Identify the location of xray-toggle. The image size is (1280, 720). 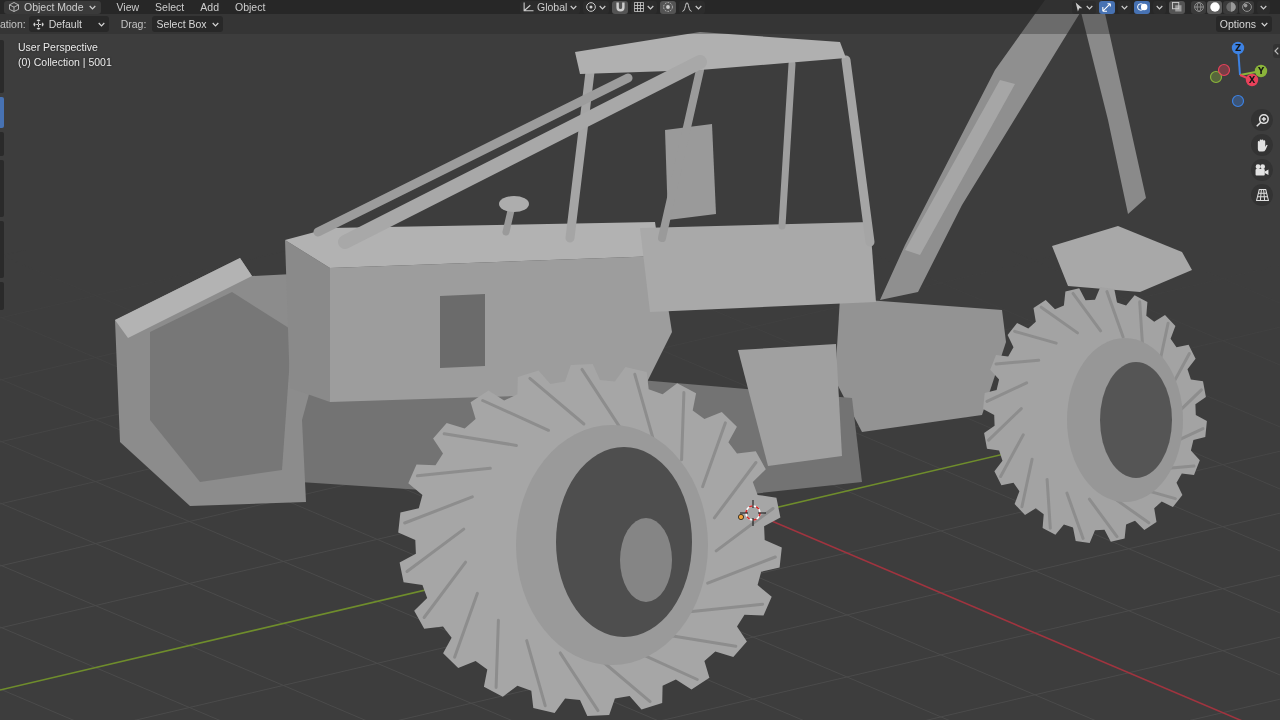
(1177, 7).